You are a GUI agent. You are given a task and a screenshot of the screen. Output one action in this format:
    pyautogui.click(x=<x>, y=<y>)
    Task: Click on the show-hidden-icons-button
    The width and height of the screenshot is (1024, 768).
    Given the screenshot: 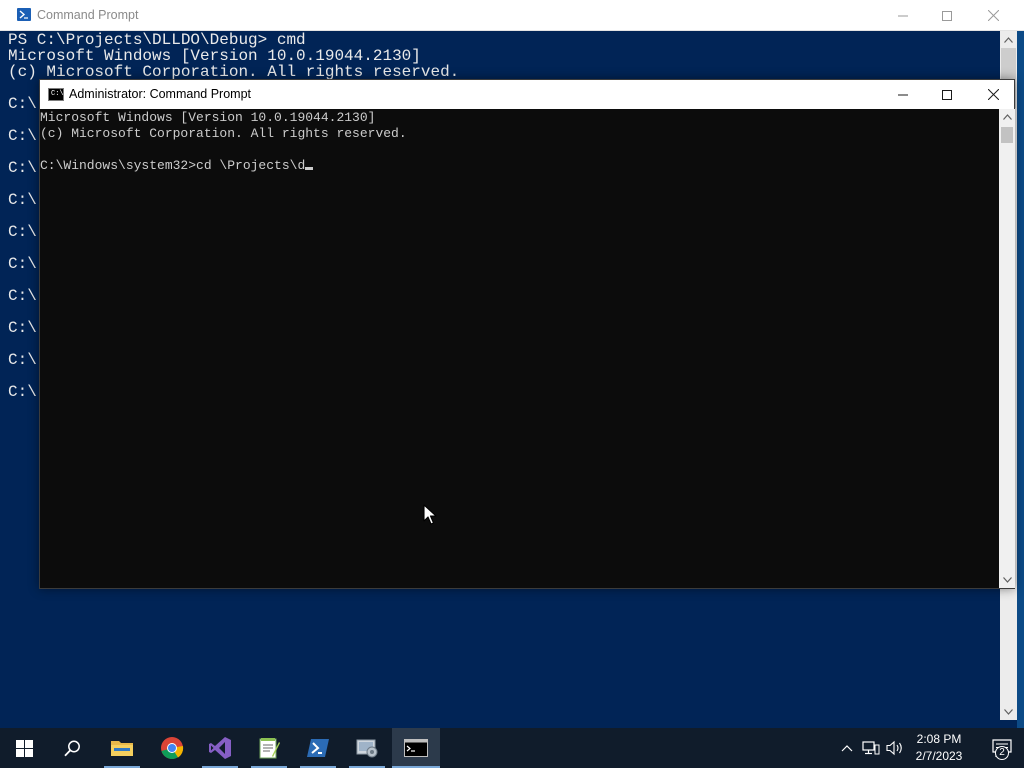 What is the action you would take?
    pyautogui.click(x=847, y=748)
    